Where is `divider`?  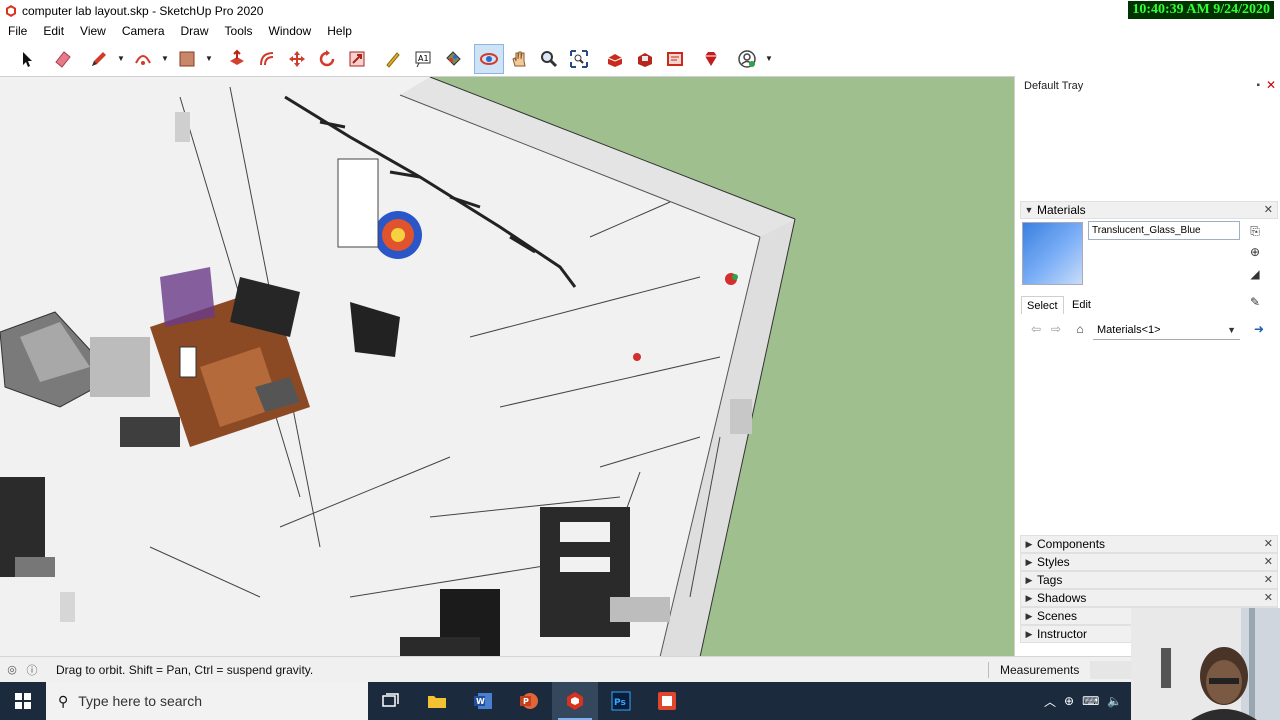
divider is located at coordinates (988, 670).